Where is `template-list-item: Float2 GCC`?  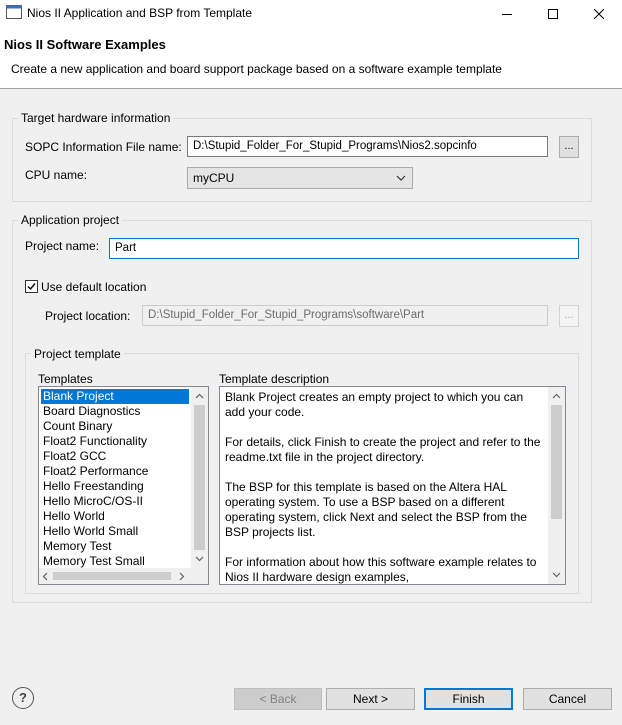
template-list-item: Float2 GCC is located at coordinates (115, 456).